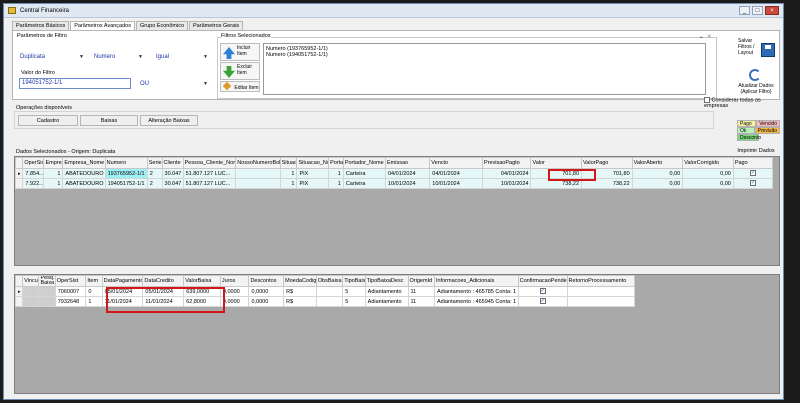  I want to click on consider-all-companies-checkbox: Considerar todas as empresas, so click(743, 103).